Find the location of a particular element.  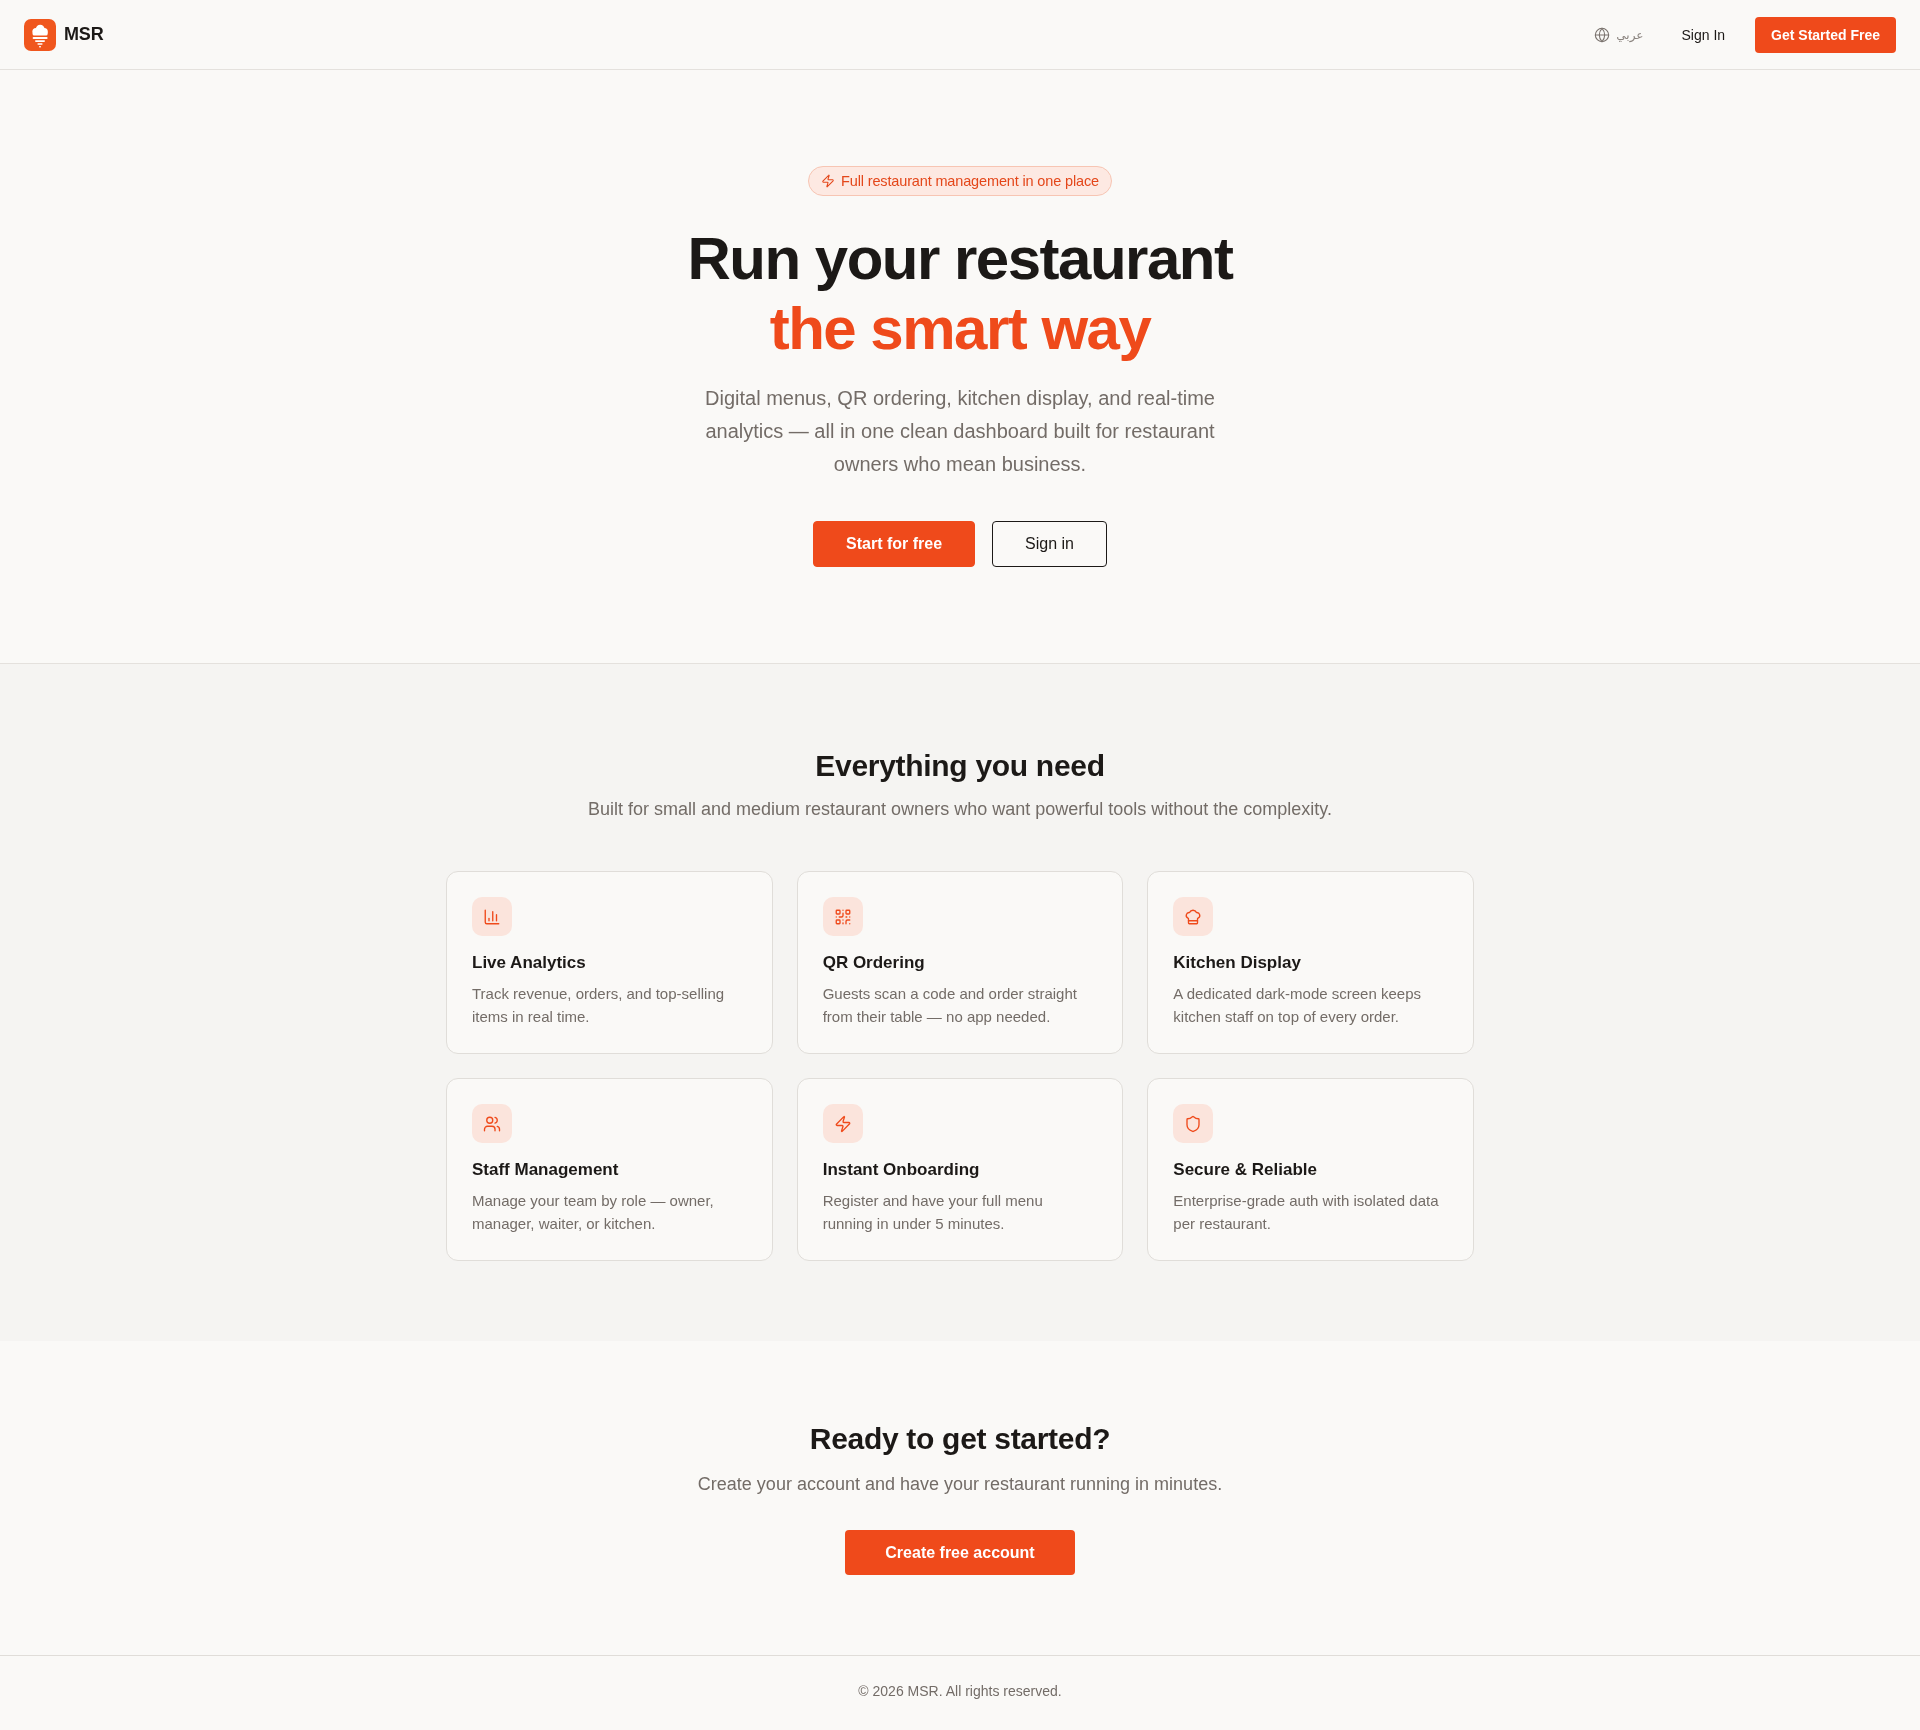

feature-title: Instant Onboarding is located at coordinates (901, 1170).